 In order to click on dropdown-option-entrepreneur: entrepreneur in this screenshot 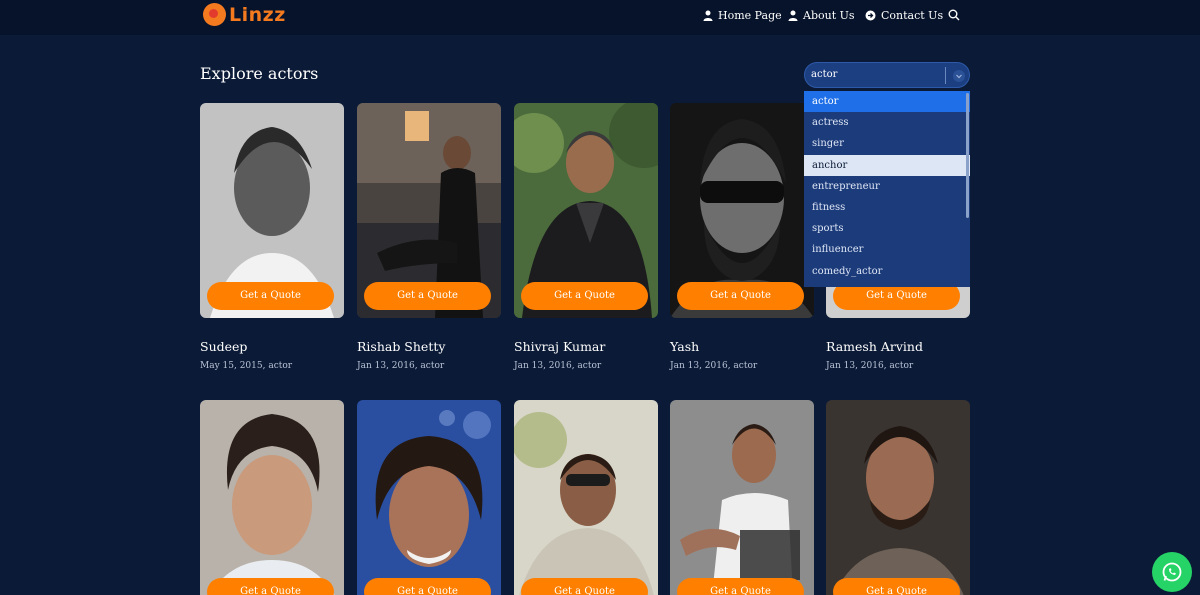, I will do `click(887, 186)`.